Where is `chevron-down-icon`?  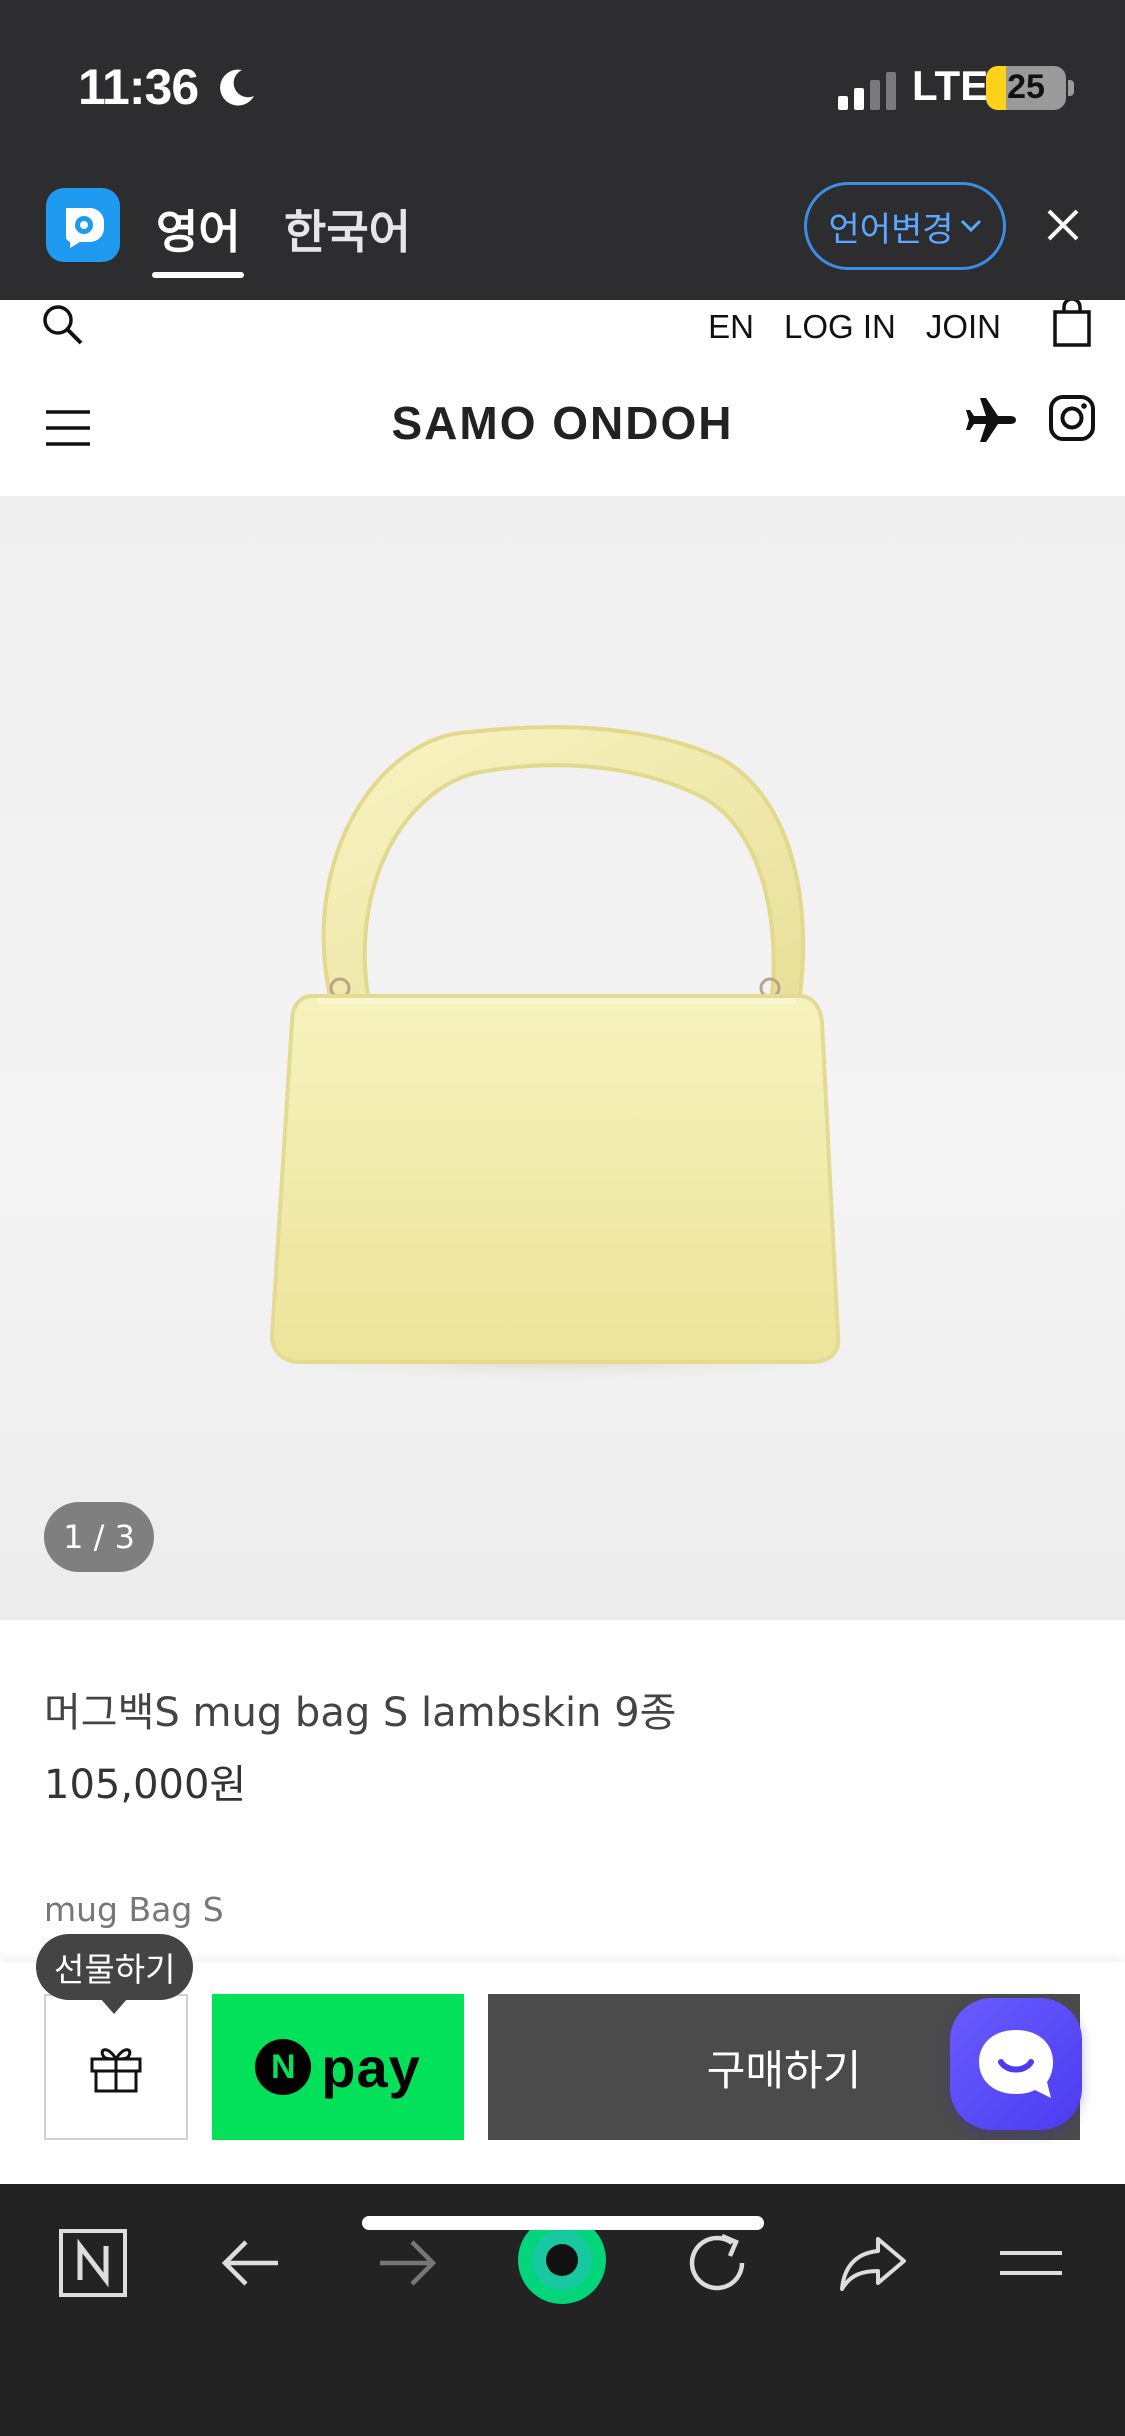
chevron-down-icon is located at coordinates (970, 226).